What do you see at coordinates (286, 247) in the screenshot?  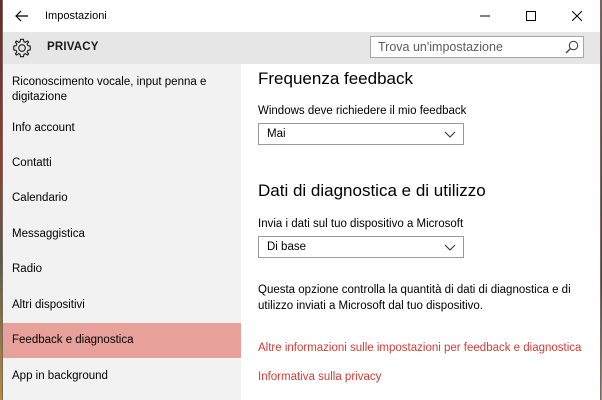 I see `diagnostics-value: Di base` at bounding box center [286, 247].